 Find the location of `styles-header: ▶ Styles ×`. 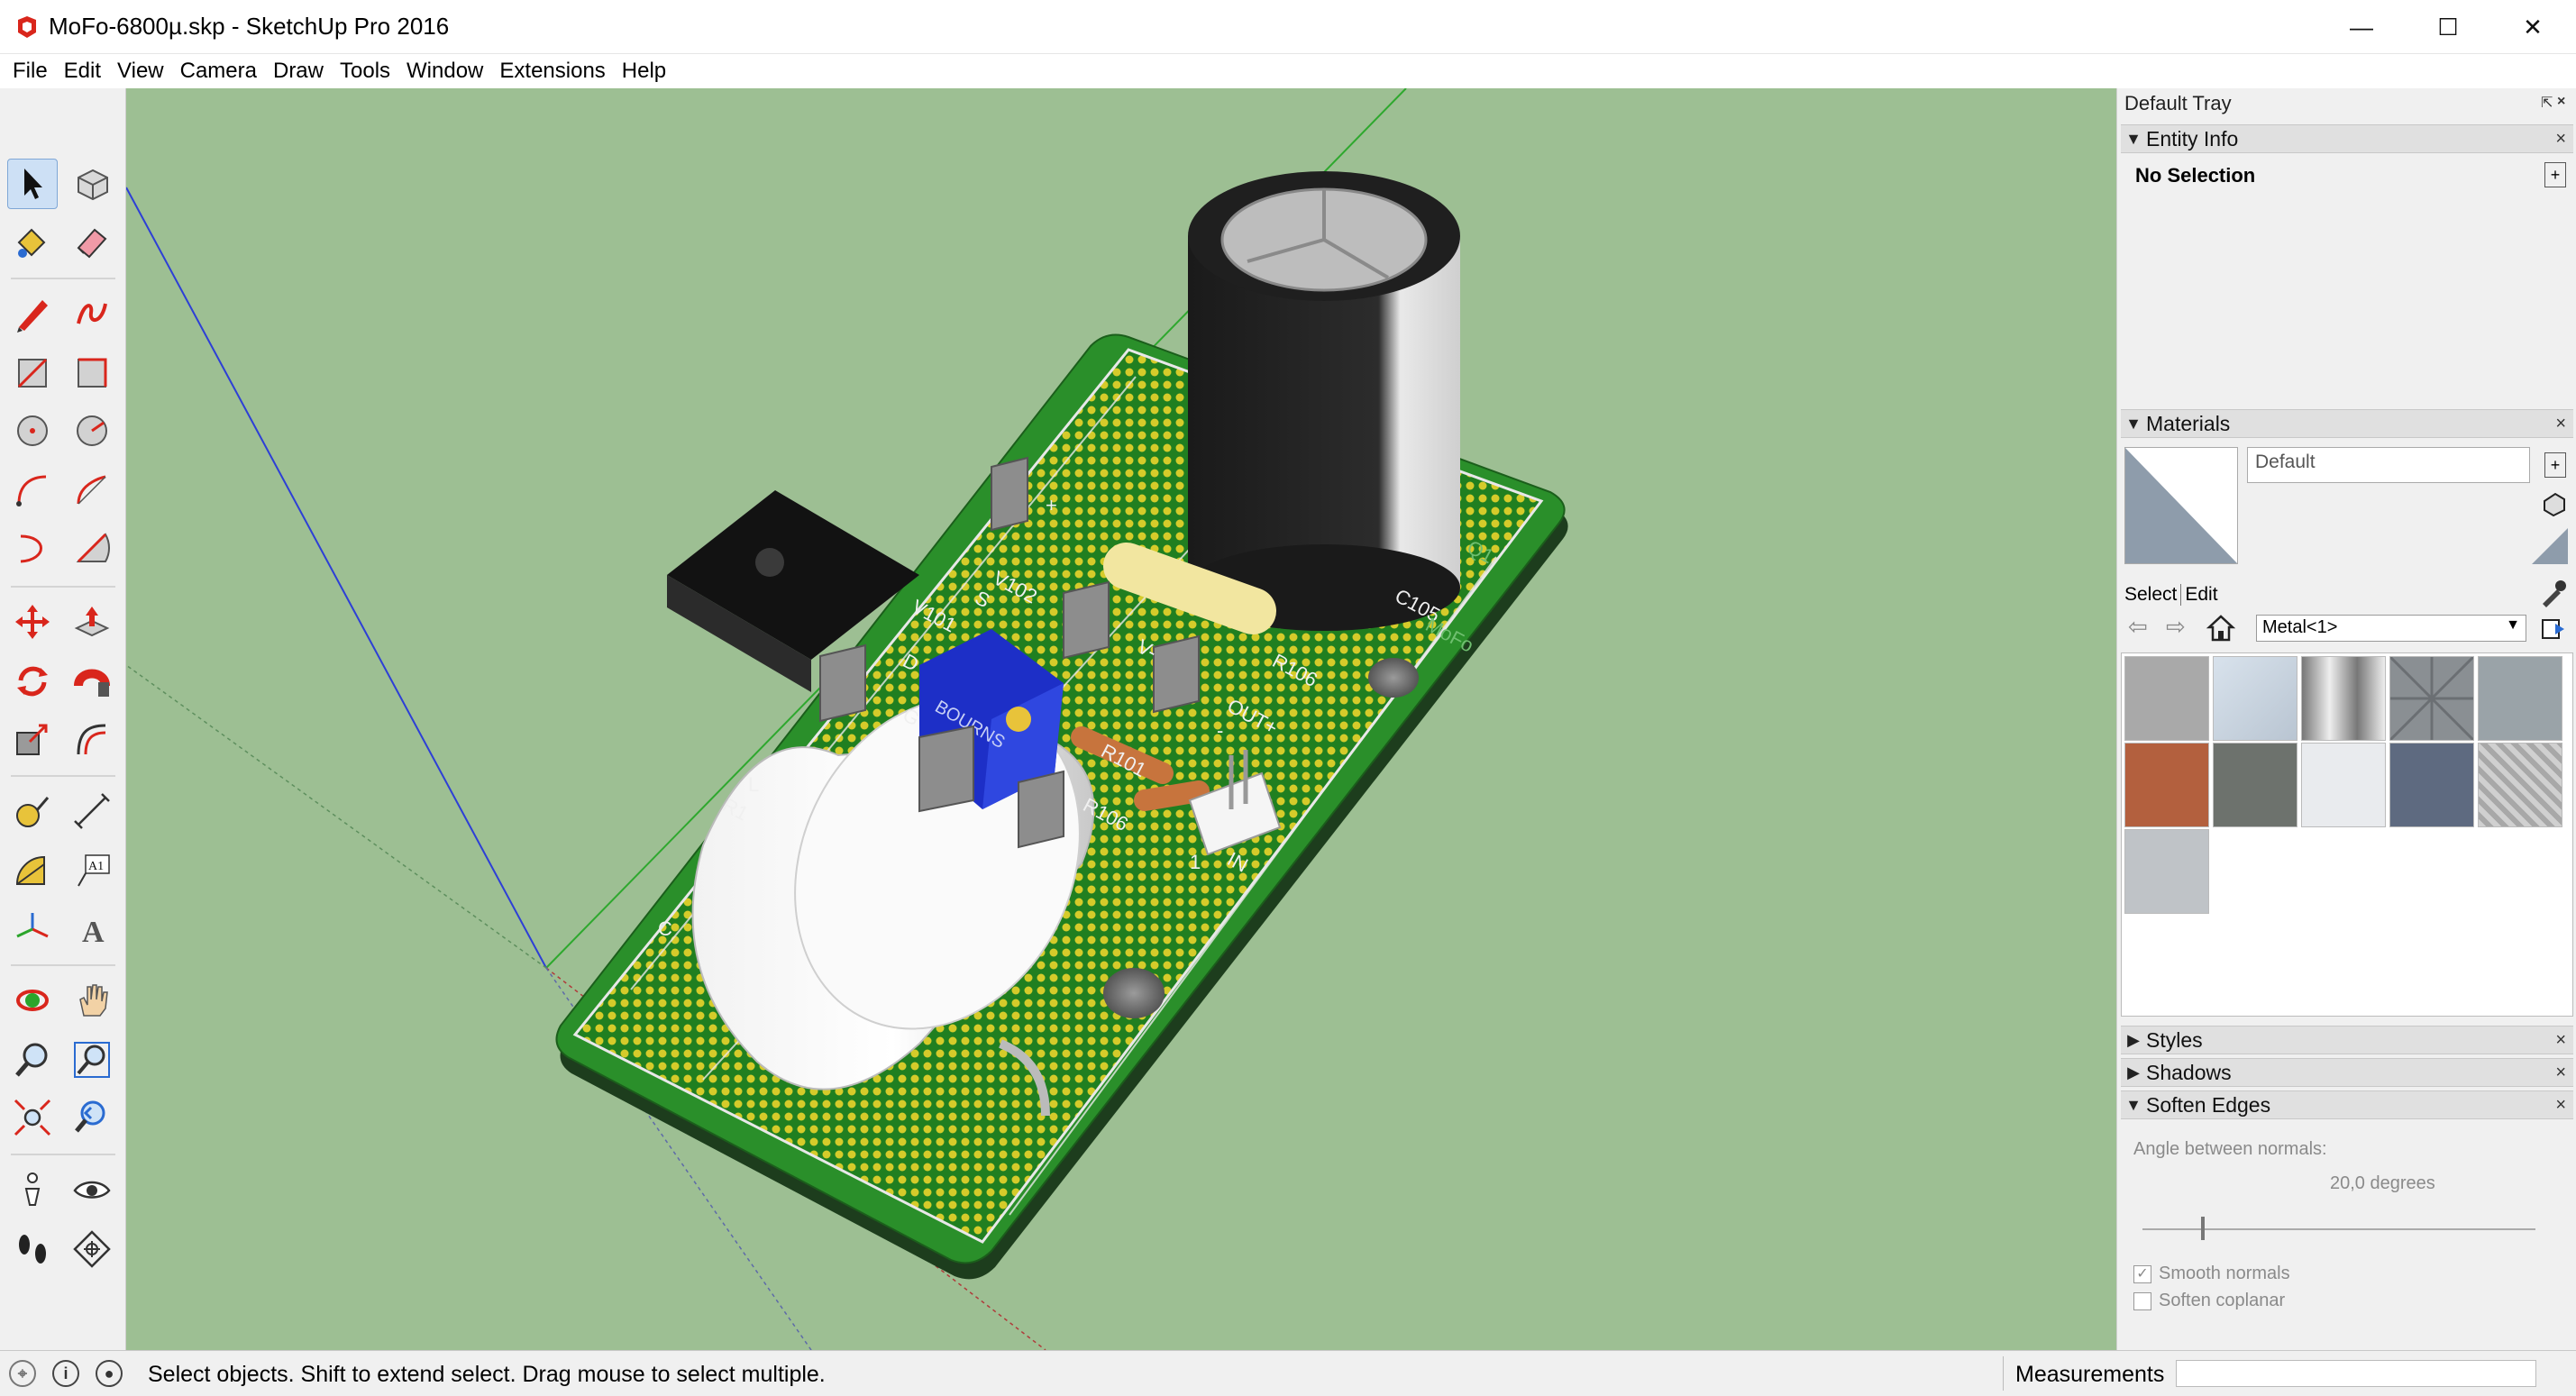

styles-header: ▶ Styles × is located at coordinates (2347, 1040).